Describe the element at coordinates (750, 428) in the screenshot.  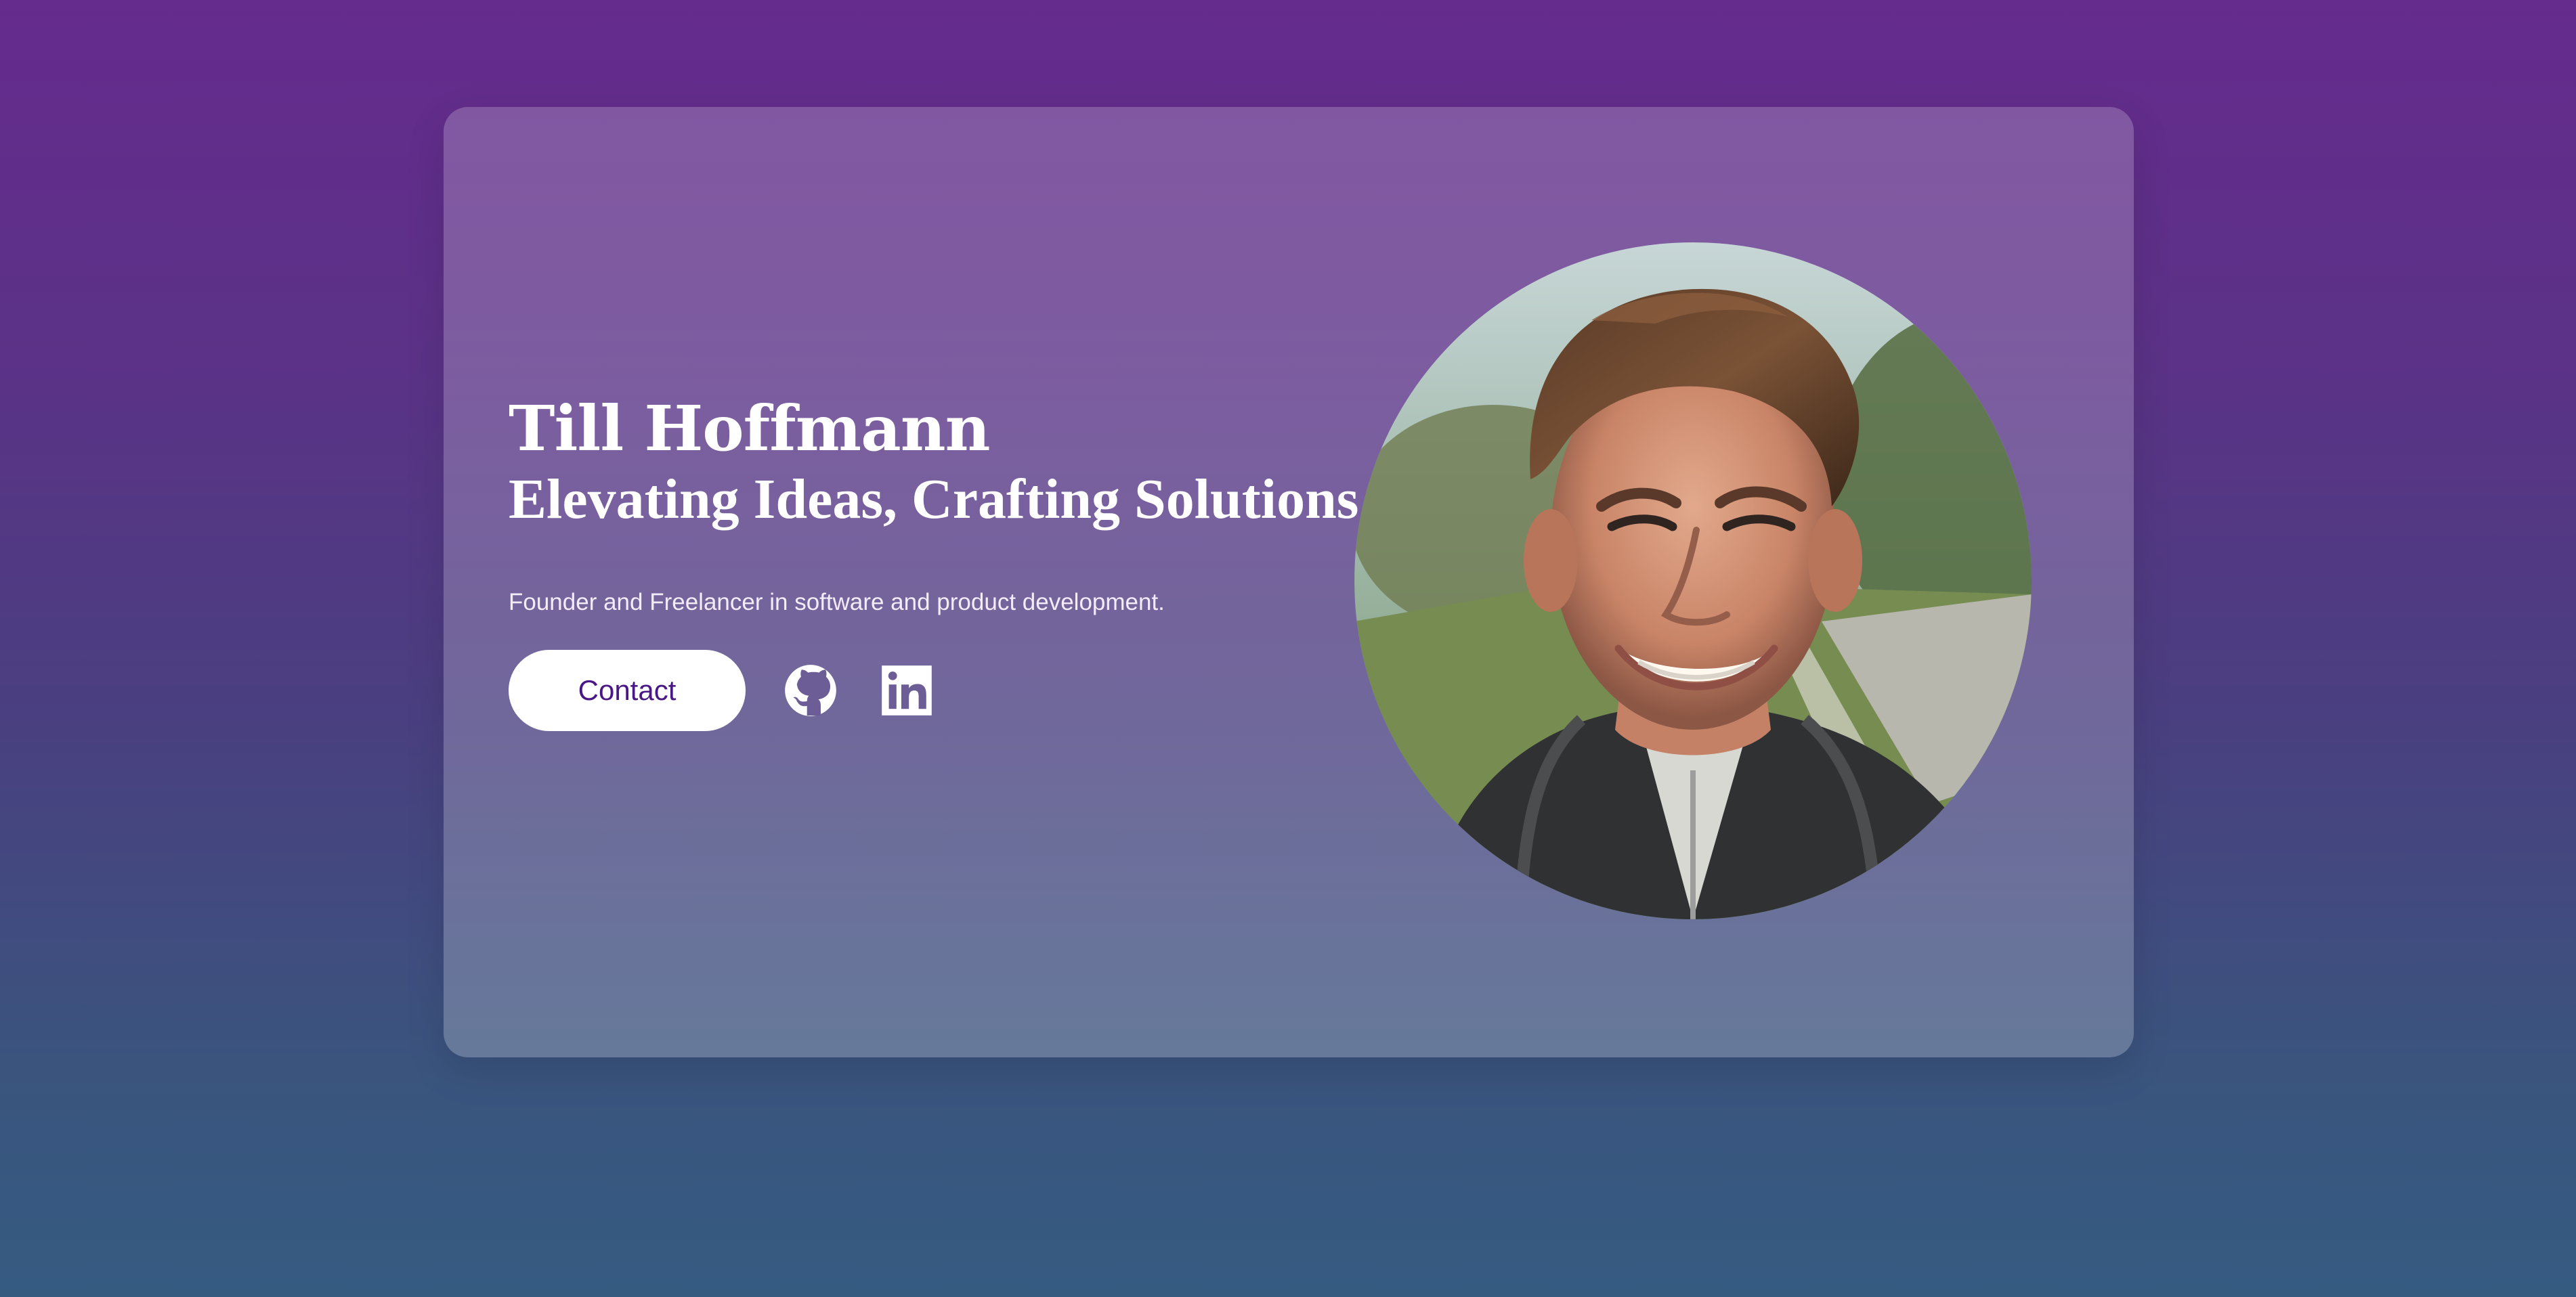
I see `profile-name: Till Hoffmann` at that location.